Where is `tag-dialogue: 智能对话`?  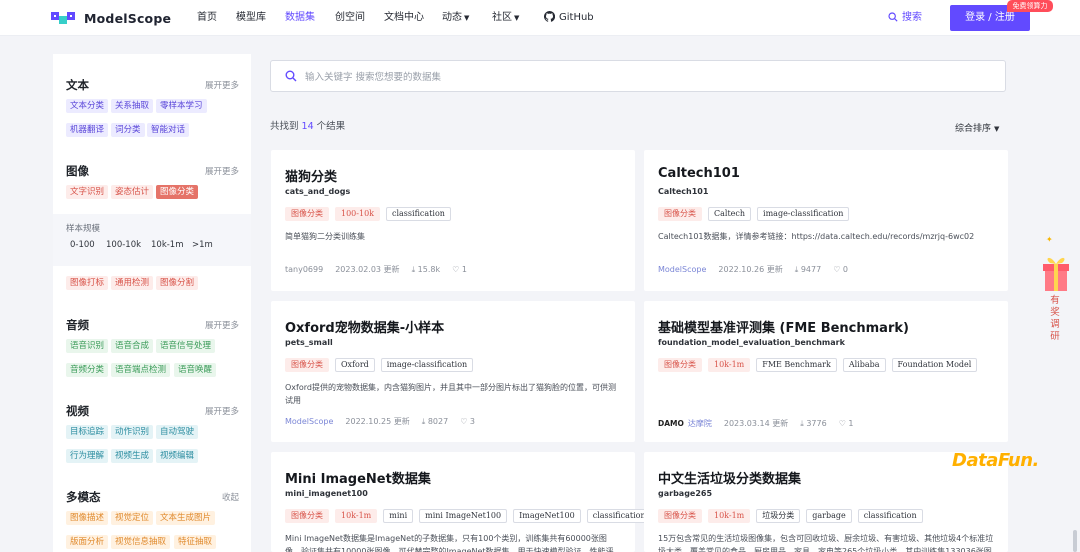
tag-dialogue: 智能对话 is located at coordinates (168, 130).